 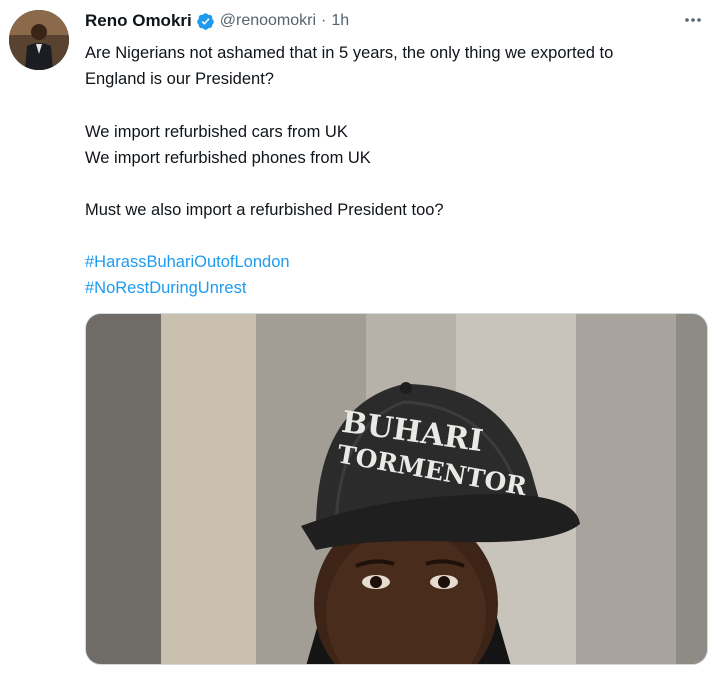 What do you see at coordinates (138, 21) in the screenshot?
I see `author-name: Reno Omokri` at bounding box center [138, 21].